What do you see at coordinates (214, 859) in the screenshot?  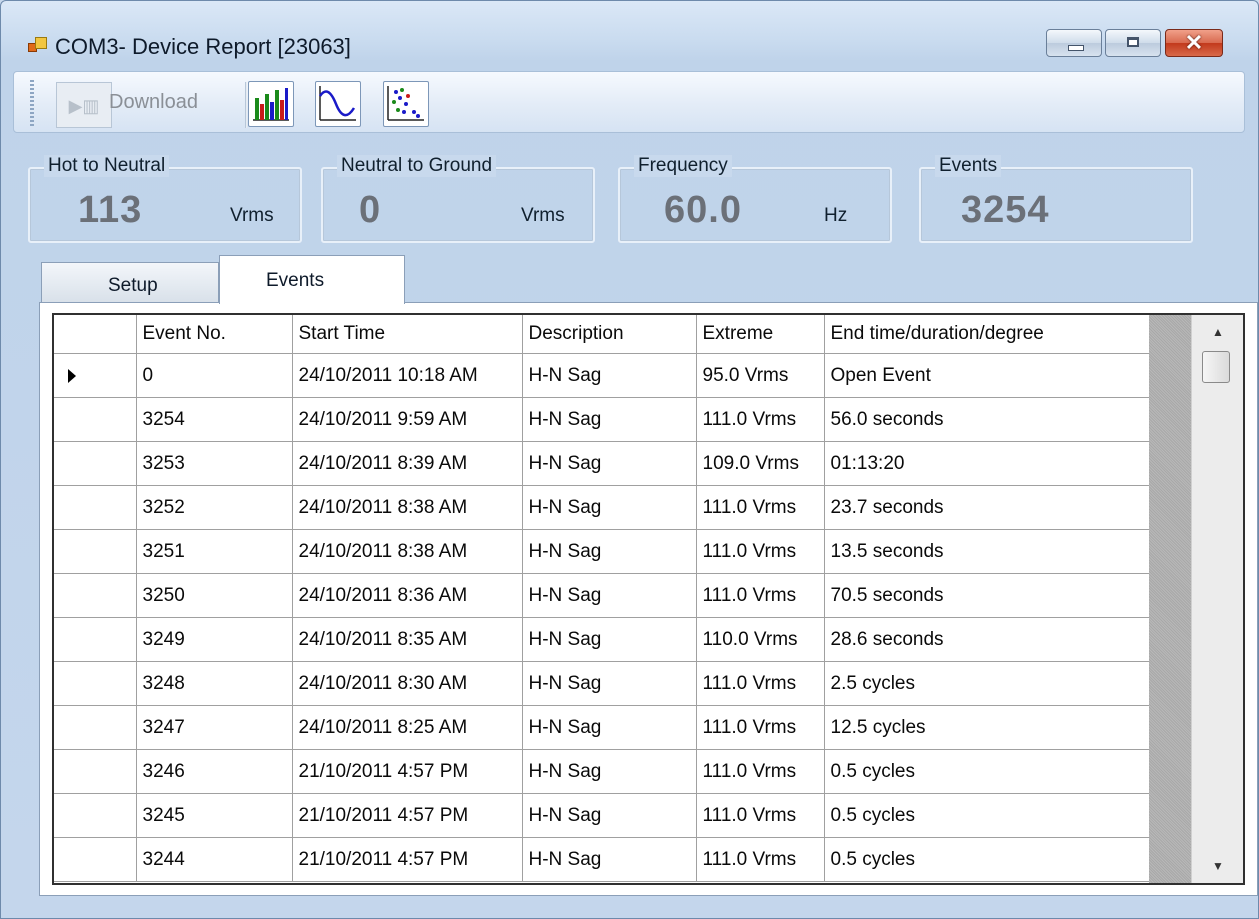 I see `cell-event-no: 3244` at bounding box center [214, 859].